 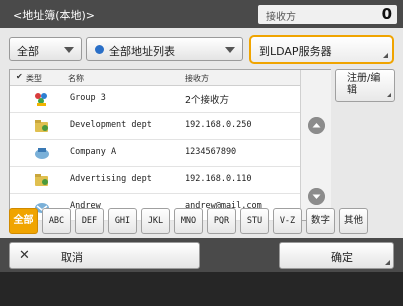 I want to click on footer-strip, so click(x=201, y=289).